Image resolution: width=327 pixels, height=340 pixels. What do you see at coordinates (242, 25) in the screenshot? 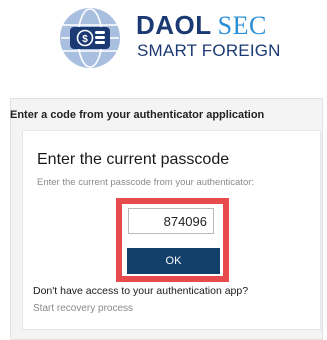
I see `logo-brand-secondary: SEC` at bounding box center [242, 25].